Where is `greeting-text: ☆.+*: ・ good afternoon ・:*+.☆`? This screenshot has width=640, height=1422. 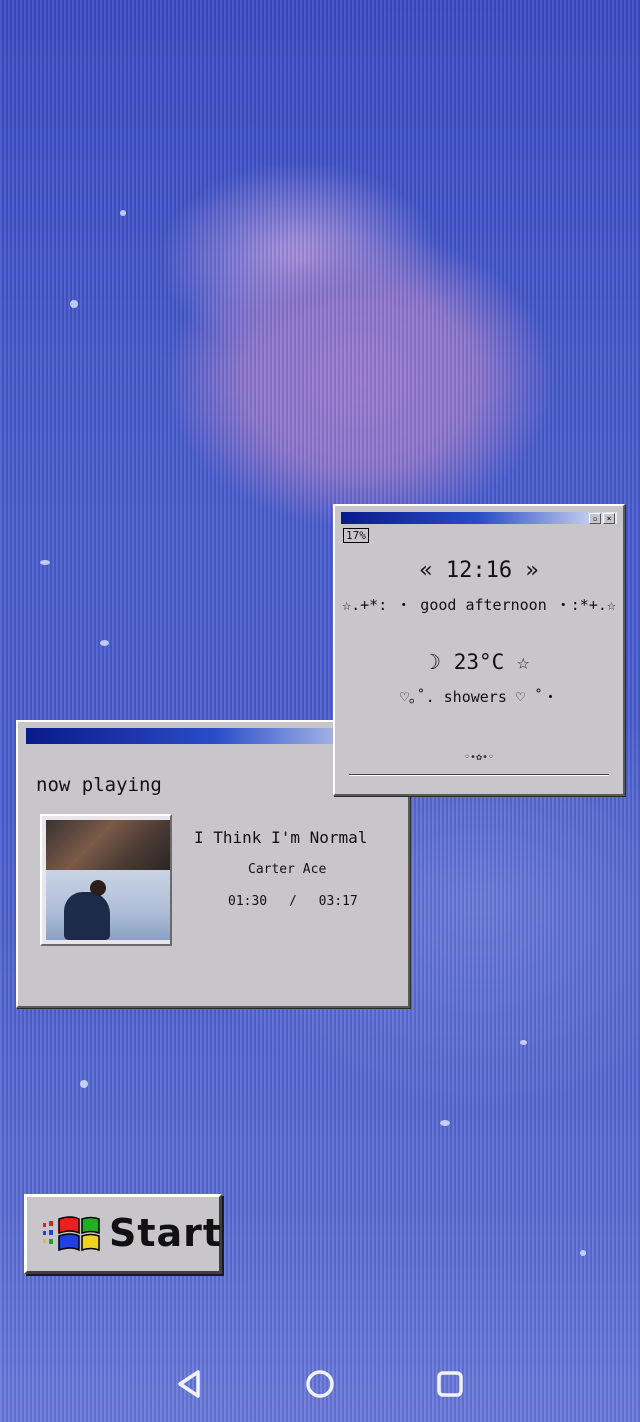
greeting-text: ☆.+*: ・ good afternoon ・:*+.☆ is located at coordinates (479, 605).